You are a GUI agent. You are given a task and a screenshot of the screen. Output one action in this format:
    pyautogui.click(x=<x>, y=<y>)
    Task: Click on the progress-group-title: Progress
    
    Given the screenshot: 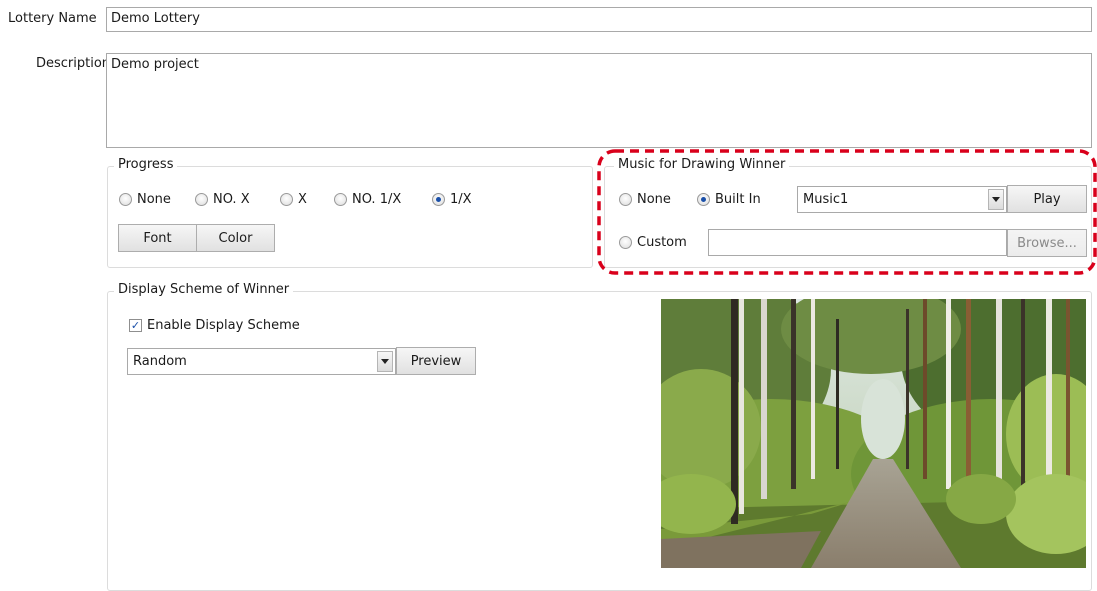 What is the action you would take?
    pyautogui.click(x=146, y=164)
    